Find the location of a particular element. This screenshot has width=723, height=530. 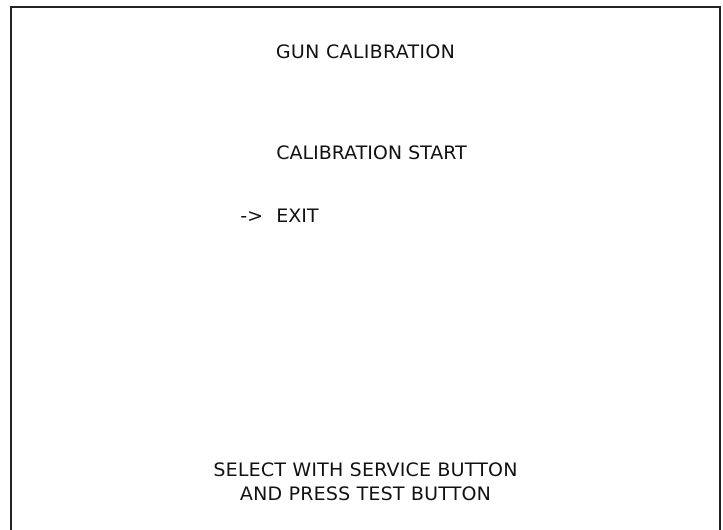

page-title: GUN CALIBRATION is located at coordinates (365, 52).